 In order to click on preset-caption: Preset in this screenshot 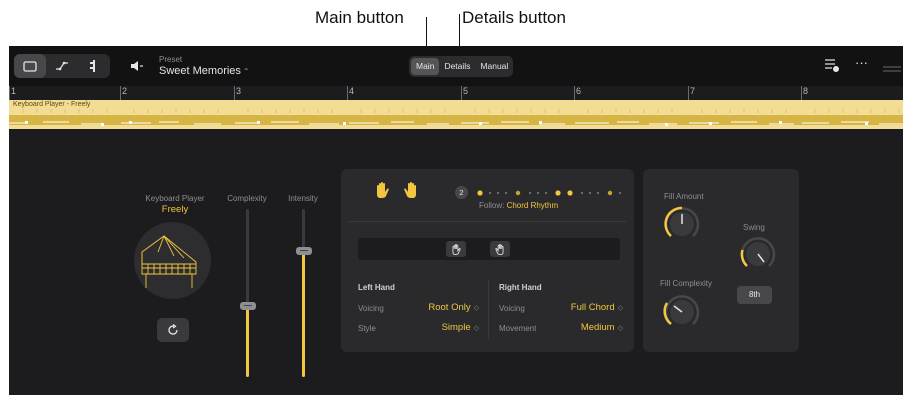, I will do `click(171, 59)`.